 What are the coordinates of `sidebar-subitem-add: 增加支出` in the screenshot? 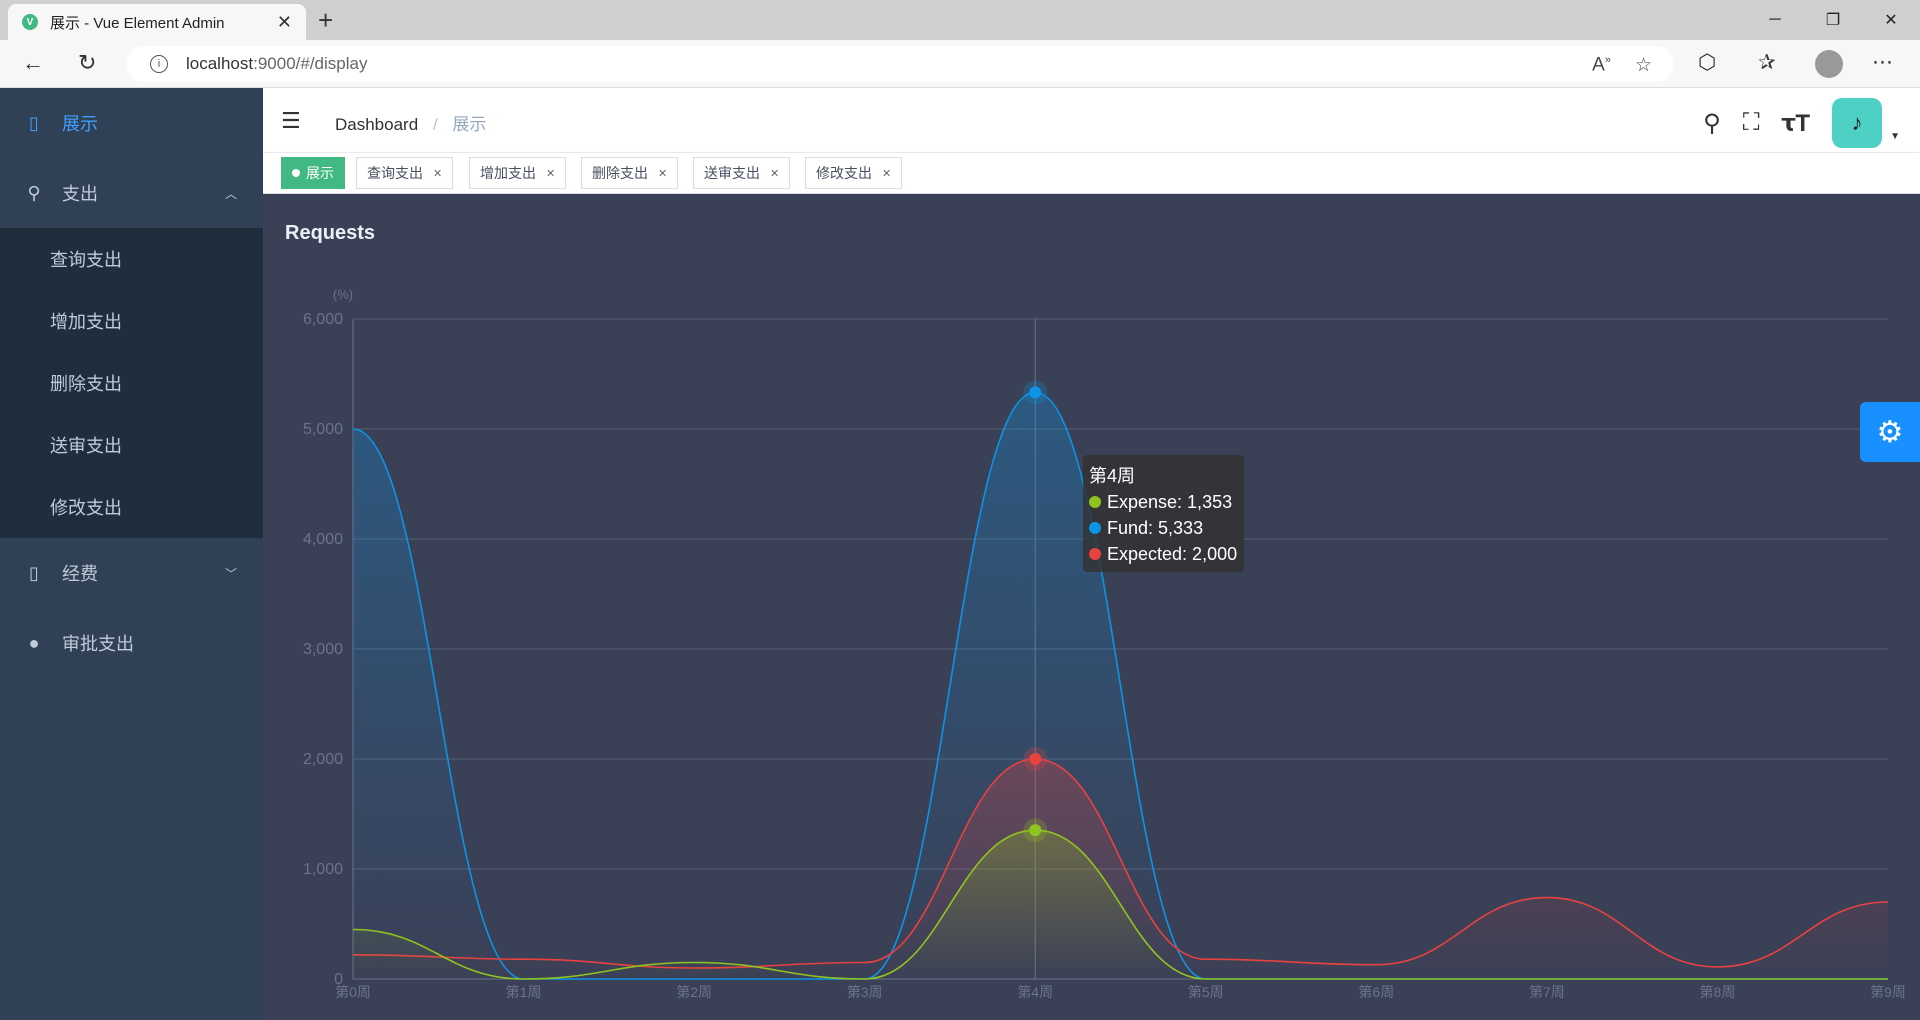 It's located at (131, 321).